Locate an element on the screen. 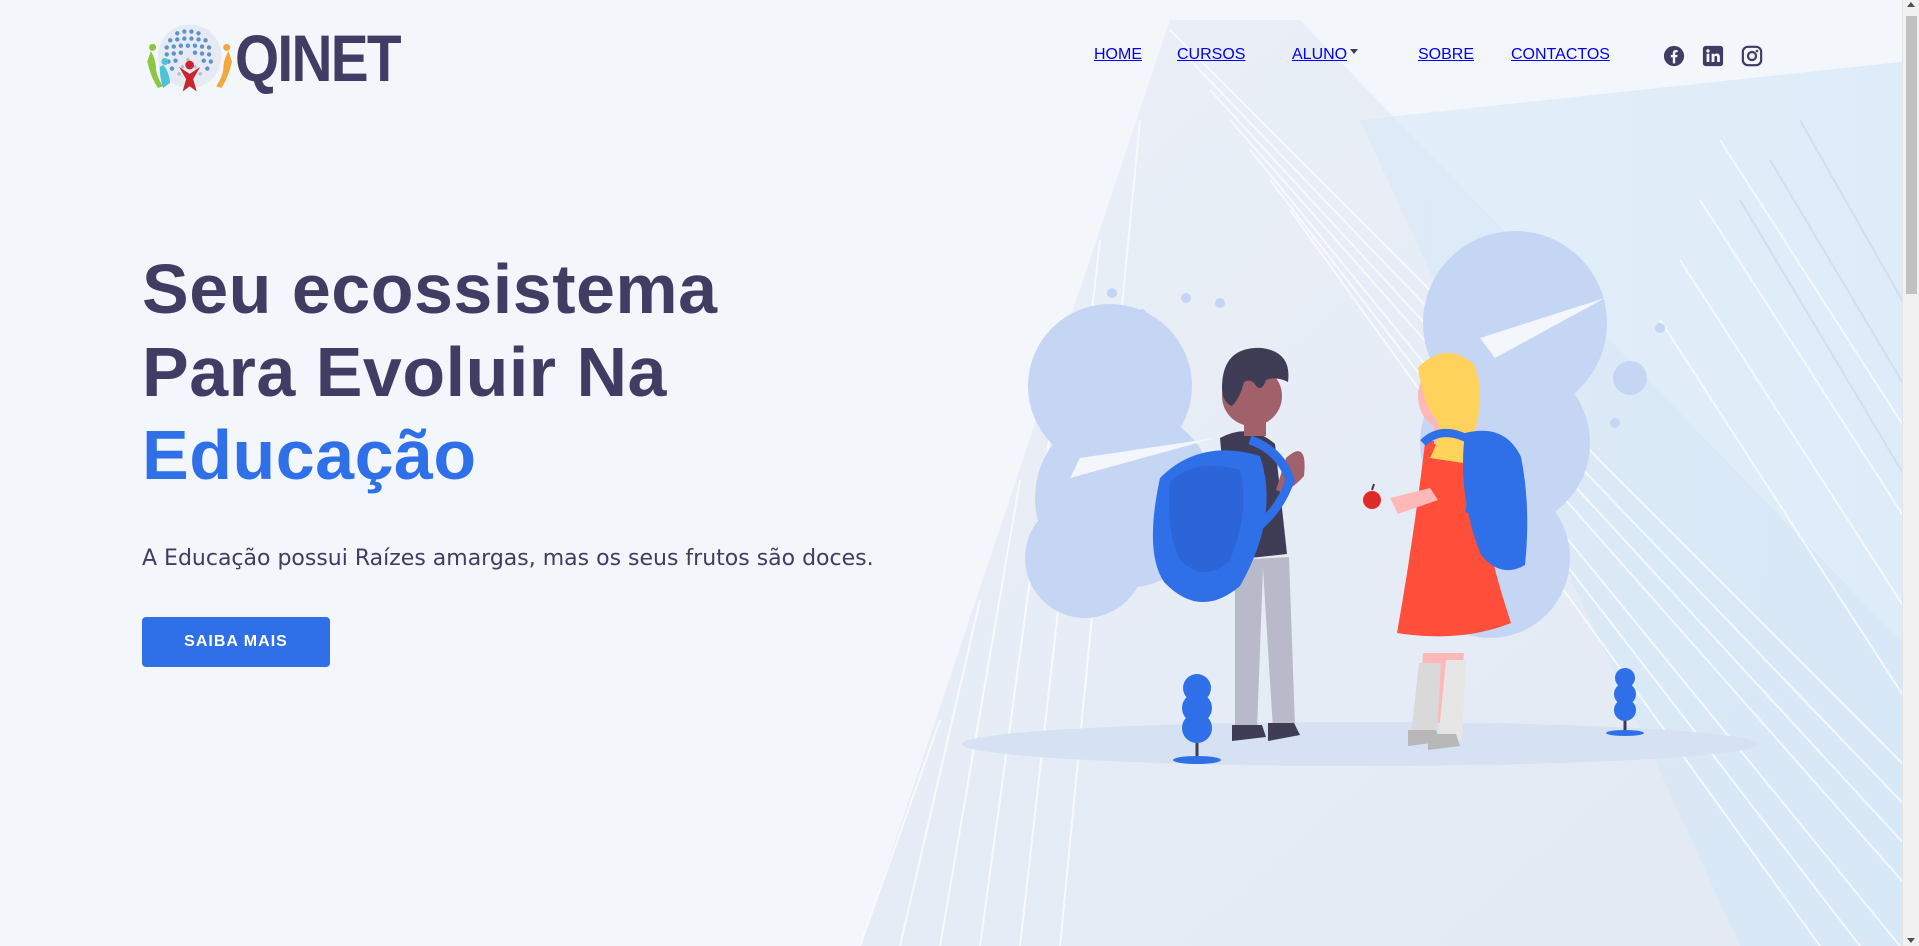 Image resolution: width=1919 pixels, height=946 pixels. hero-title-line-2: Para Evoluir Na is located at coordinates (404, 372).